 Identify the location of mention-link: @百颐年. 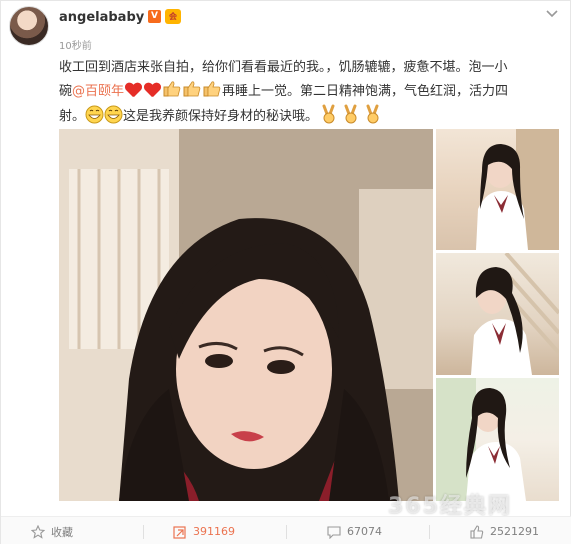
(98, 91).